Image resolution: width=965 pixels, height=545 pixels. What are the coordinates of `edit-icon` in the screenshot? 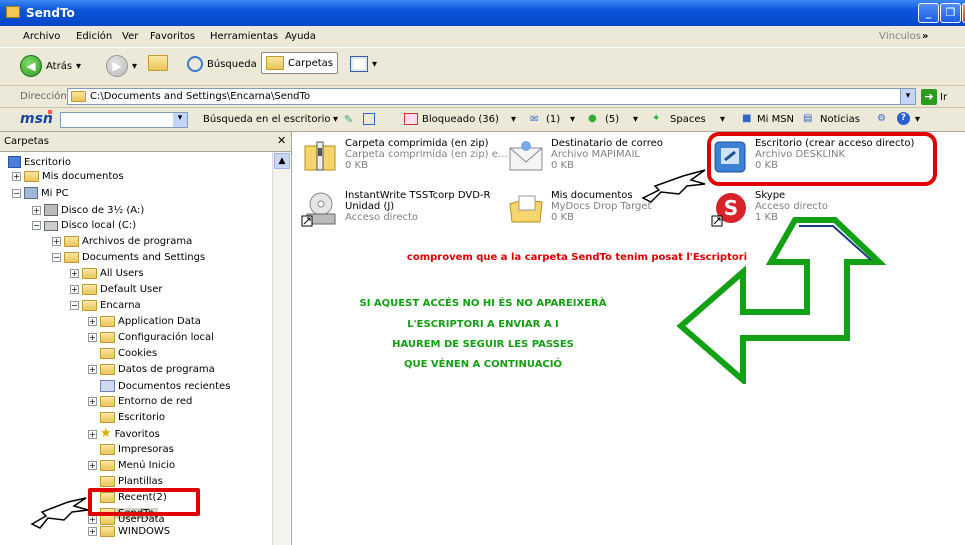 It's located at (369, 119).